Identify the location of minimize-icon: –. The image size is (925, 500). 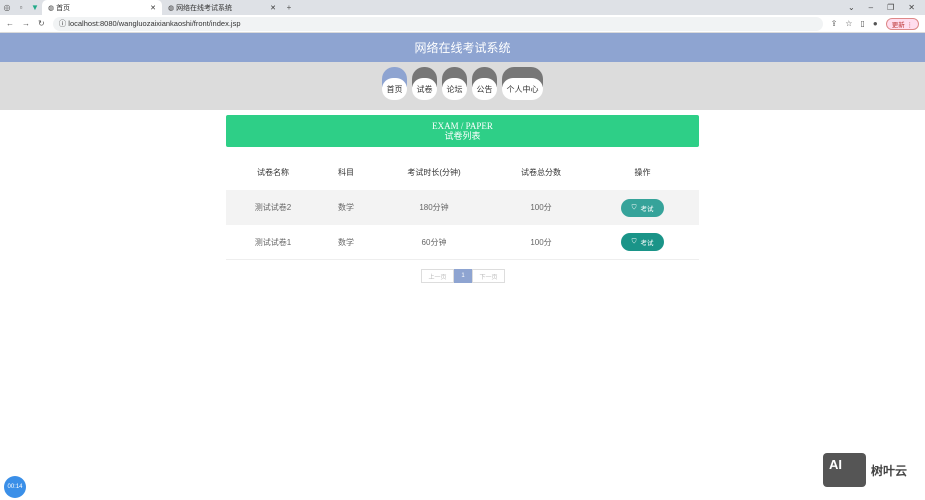
(871, 7).